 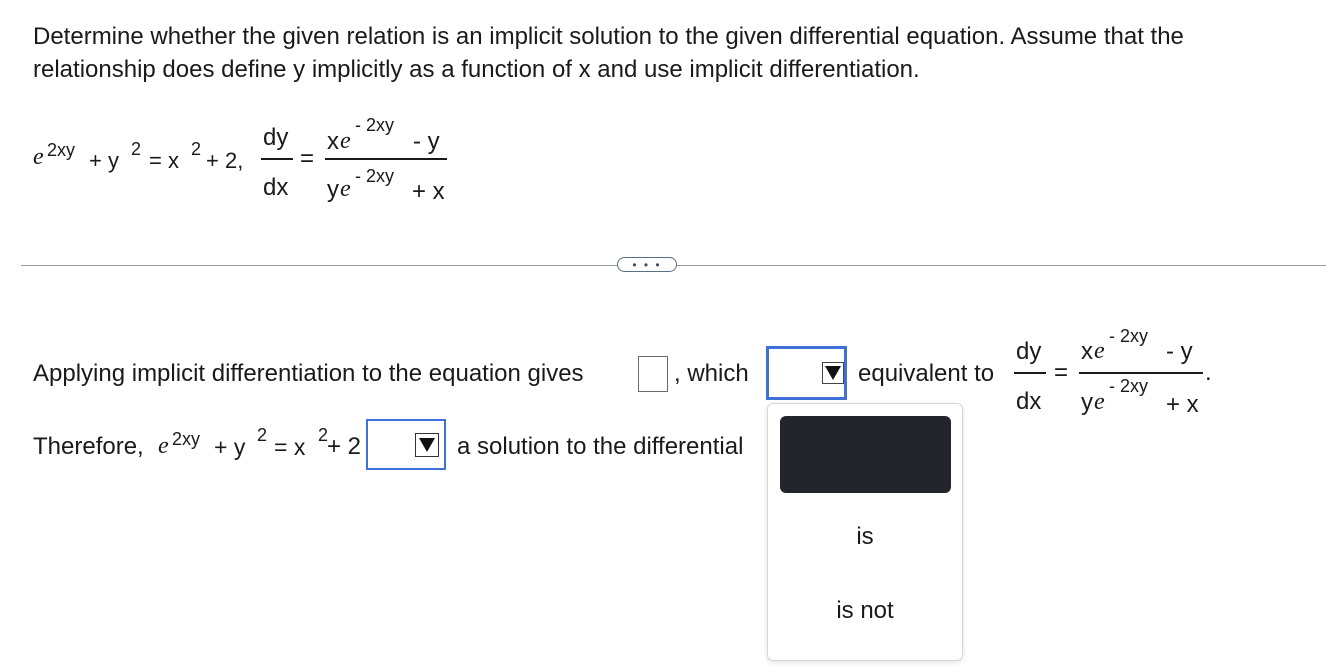 I want to click on line2-e-exponent: 2xy, so click(x=186, y=439).